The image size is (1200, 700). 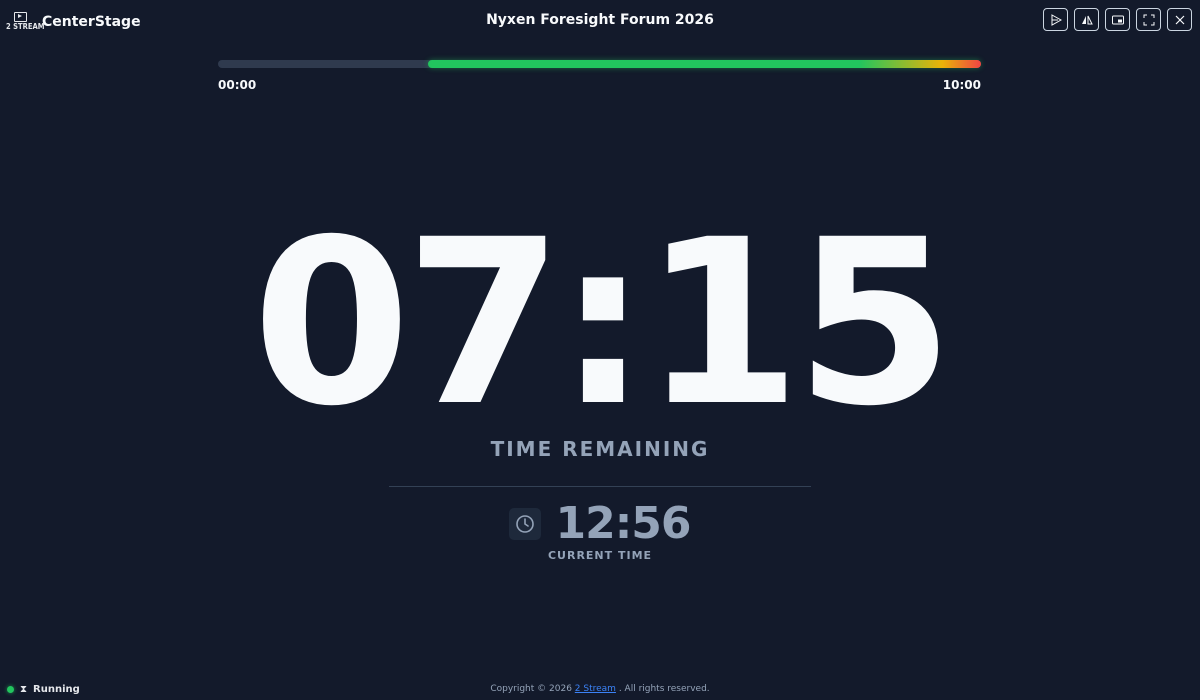 I want to click on flip-mirror-icon, so click(x=1087, y=19).